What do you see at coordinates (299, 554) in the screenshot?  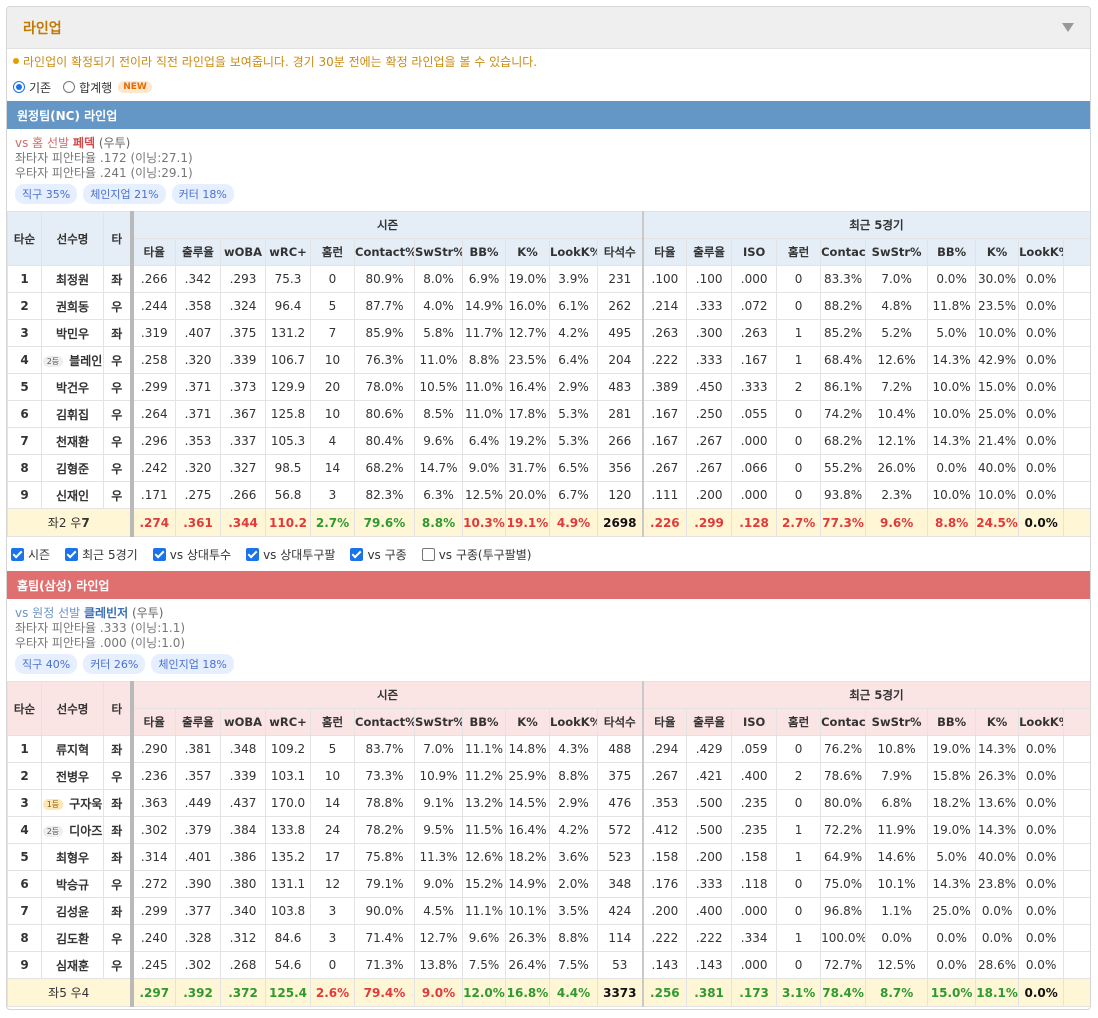 I see `filter-label: vs 상대투구팔` at bounding box center [299, 554].